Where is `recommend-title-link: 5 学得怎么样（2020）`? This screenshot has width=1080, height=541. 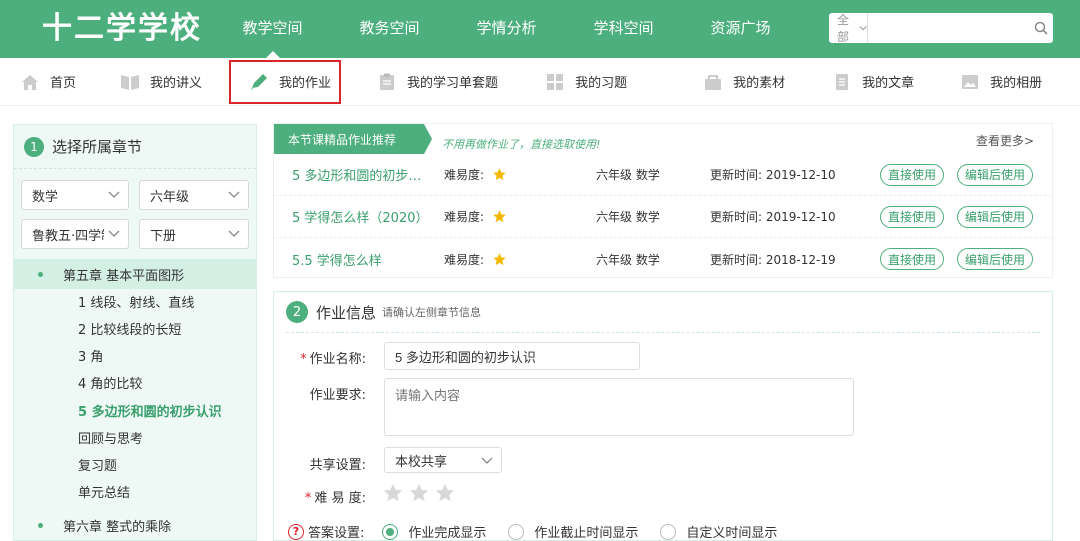
recommend-title-link: 5 学得怎么样（2020） is located at coordinates (362, 216).